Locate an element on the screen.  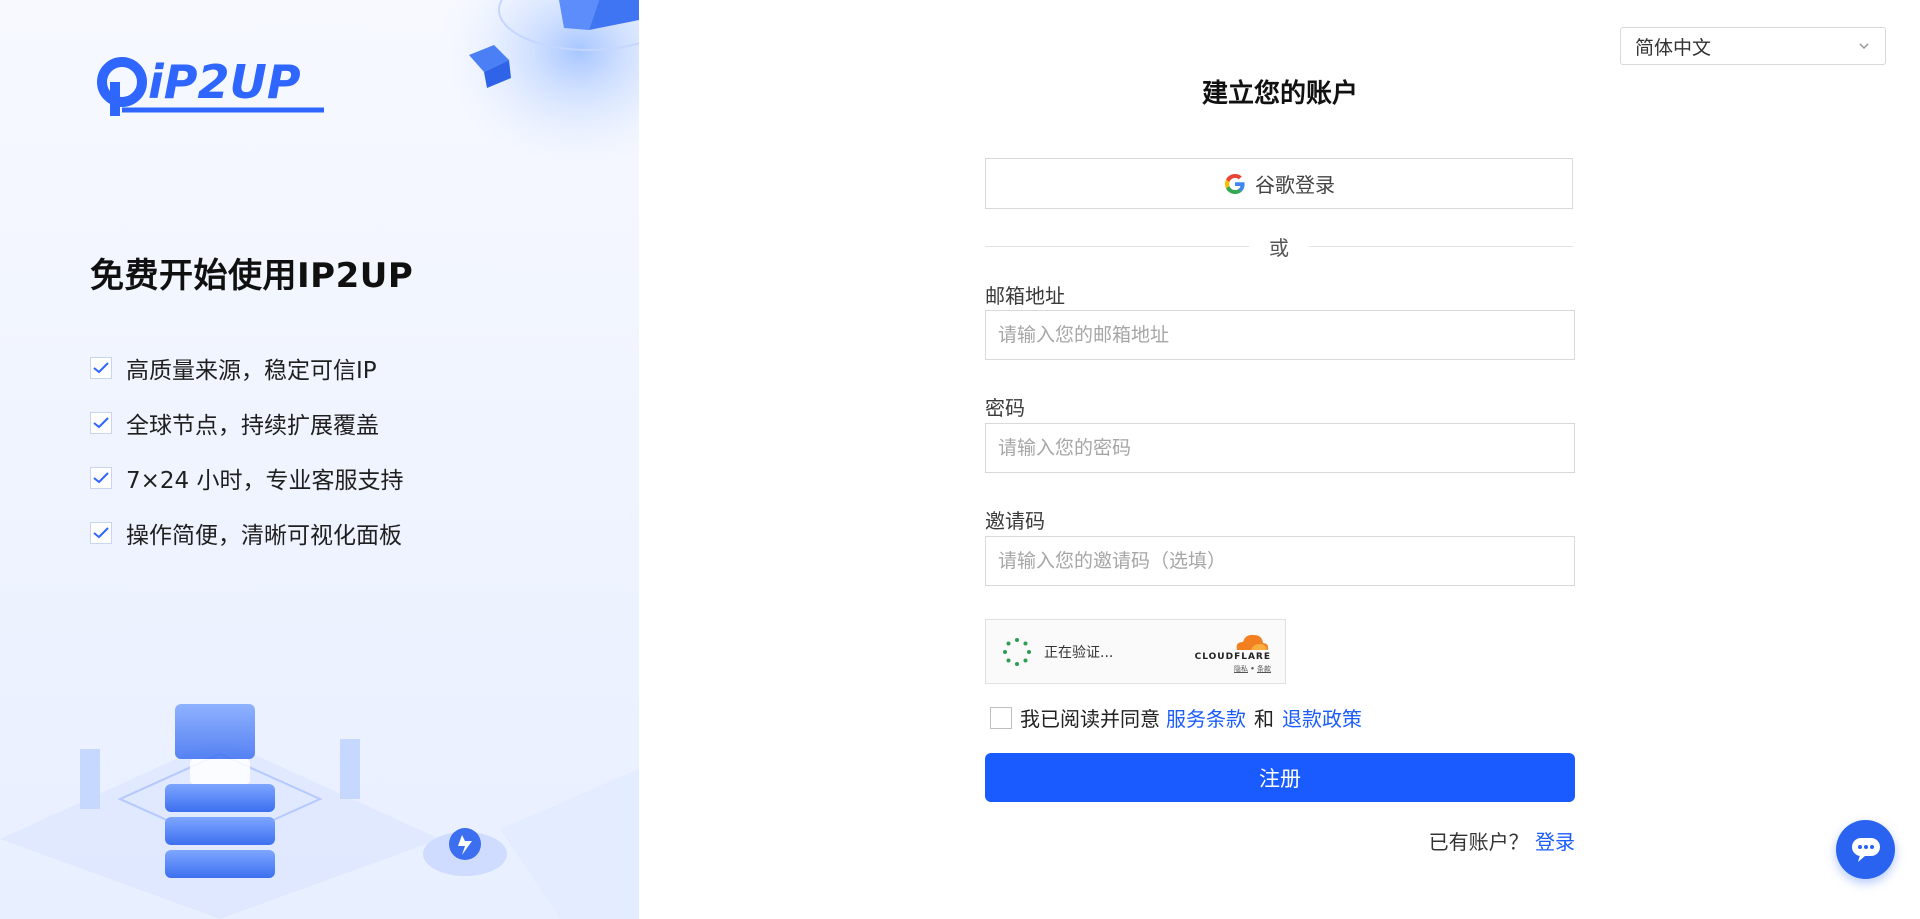
loading-spinner-icon is located at coordinates (1017, 651).